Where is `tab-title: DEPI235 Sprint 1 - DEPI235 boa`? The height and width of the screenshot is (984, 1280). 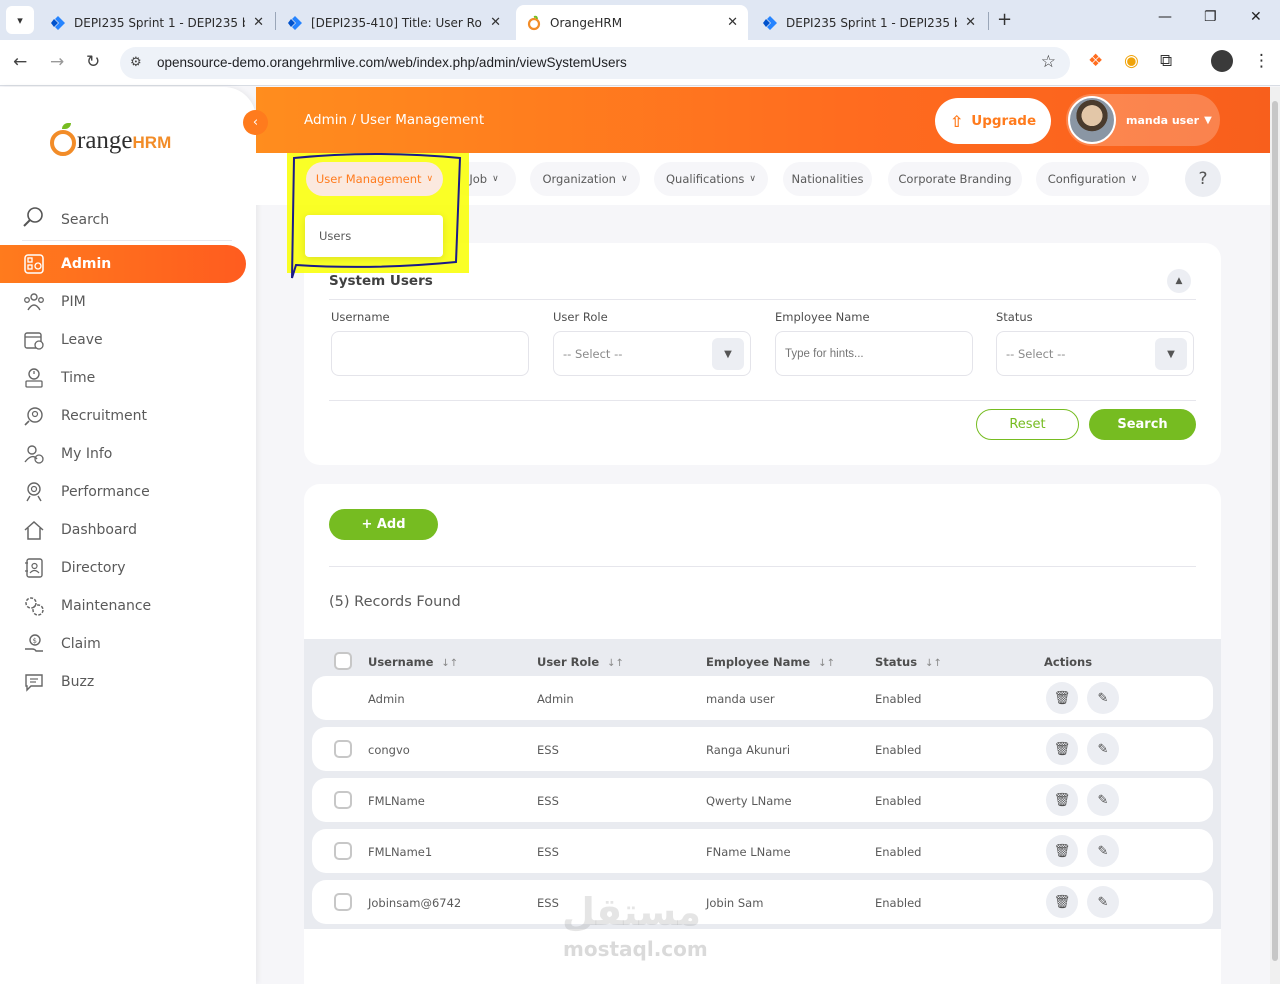 tab-title: DEPI235 Sprint 1 - DEPI235 boa is located at coordinates (159, 22).